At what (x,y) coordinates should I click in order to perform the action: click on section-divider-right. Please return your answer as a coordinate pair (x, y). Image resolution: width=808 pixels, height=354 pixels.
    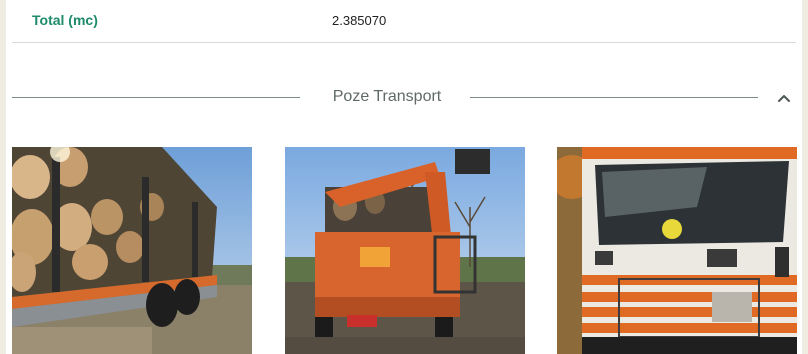
    Looking at the image, I should click on (614, 97).